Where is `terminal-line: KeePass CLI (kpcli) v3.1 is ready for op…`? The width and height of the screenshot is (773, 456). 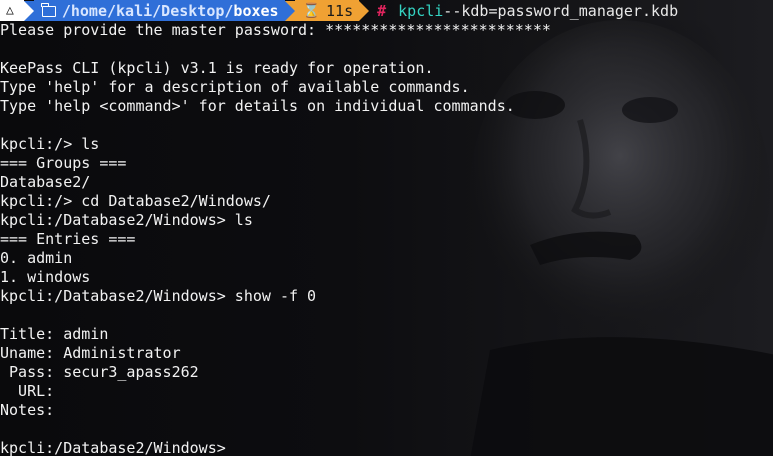
terminal-line: KeePass CLI (kpcli) v3.1 is ready for op… is located at coordinates (217, 68).